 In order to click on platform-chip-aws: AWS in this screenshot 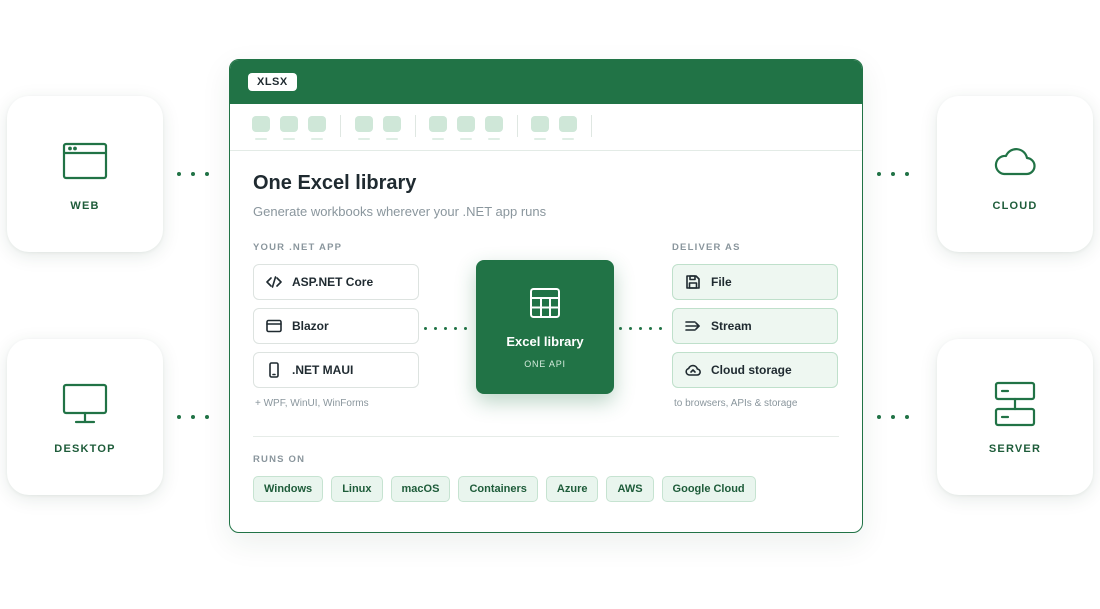, I will do `click(630, 489)`.